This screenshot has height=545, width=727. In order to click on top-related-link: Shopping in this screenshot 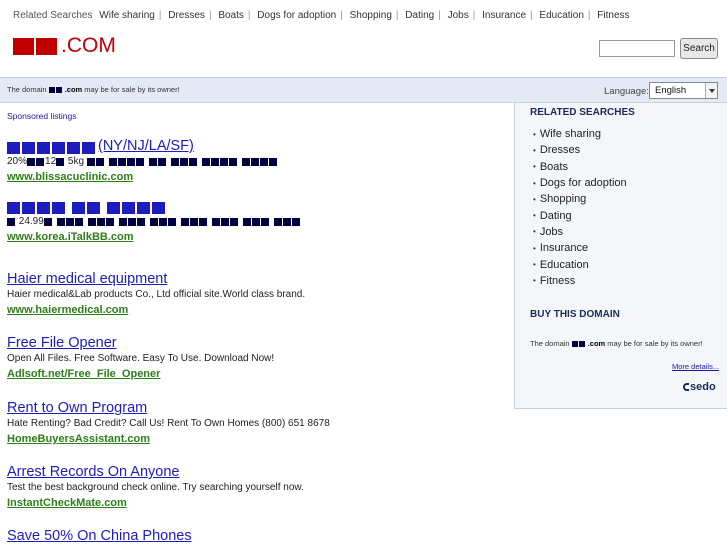, I will do `click(371, 15)`.